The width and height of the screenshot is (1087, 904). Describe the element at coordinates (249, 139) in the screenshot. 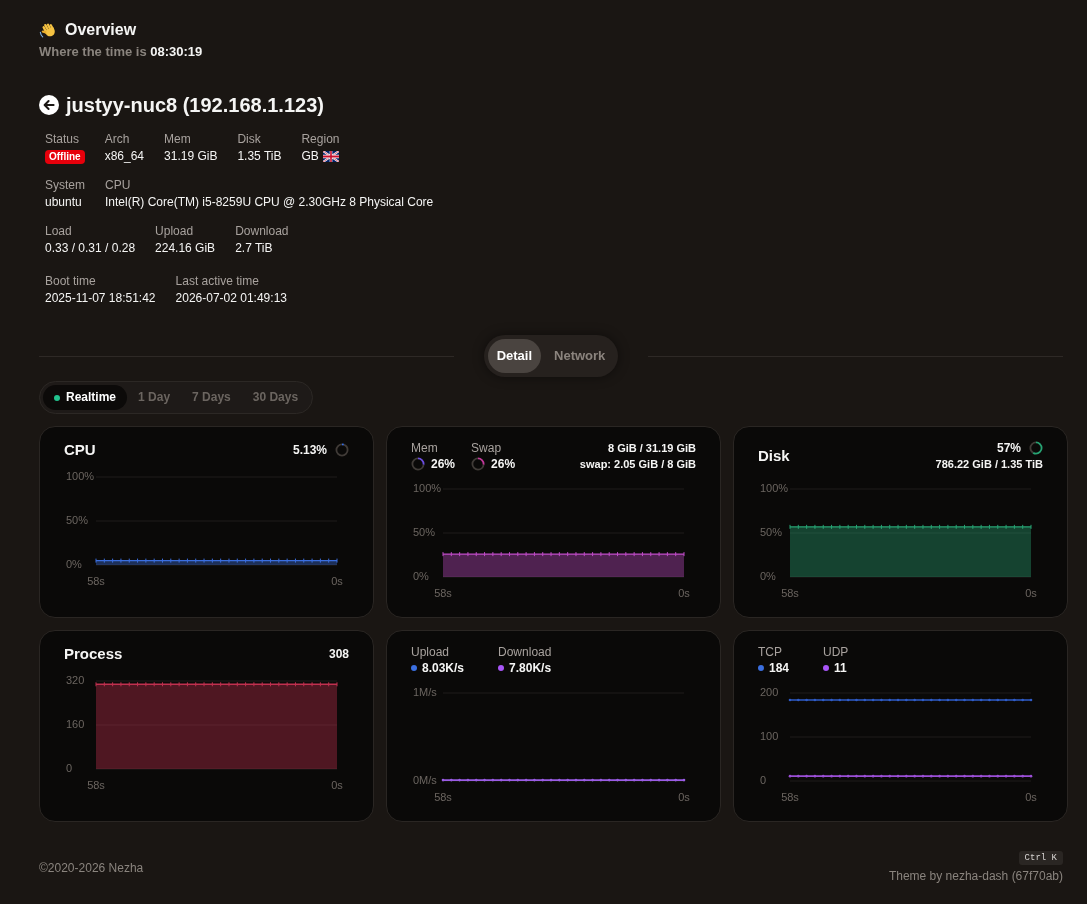

I see `info-label: Disk` at that location.